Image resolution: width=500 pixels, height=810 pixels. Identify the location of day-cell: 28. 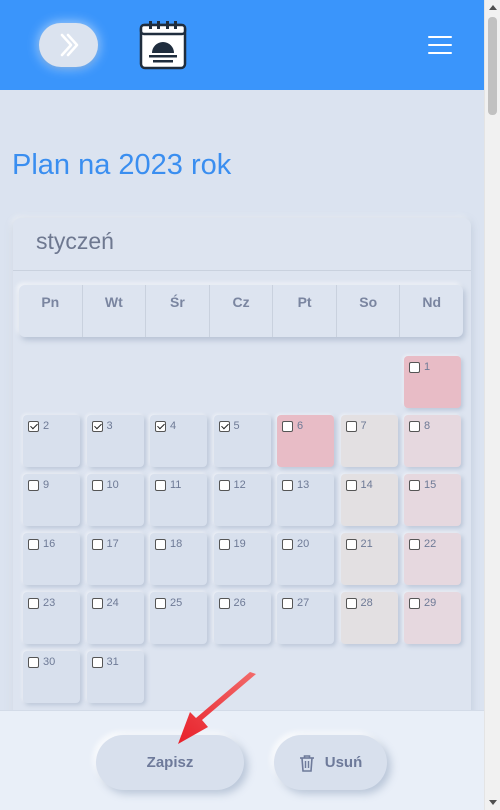
(369, 618).